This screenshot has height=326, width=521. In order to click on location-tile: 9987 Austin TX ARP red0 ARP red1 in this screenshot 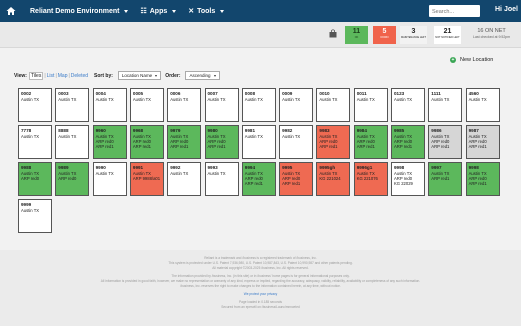, I will do `click(482, 142)`.